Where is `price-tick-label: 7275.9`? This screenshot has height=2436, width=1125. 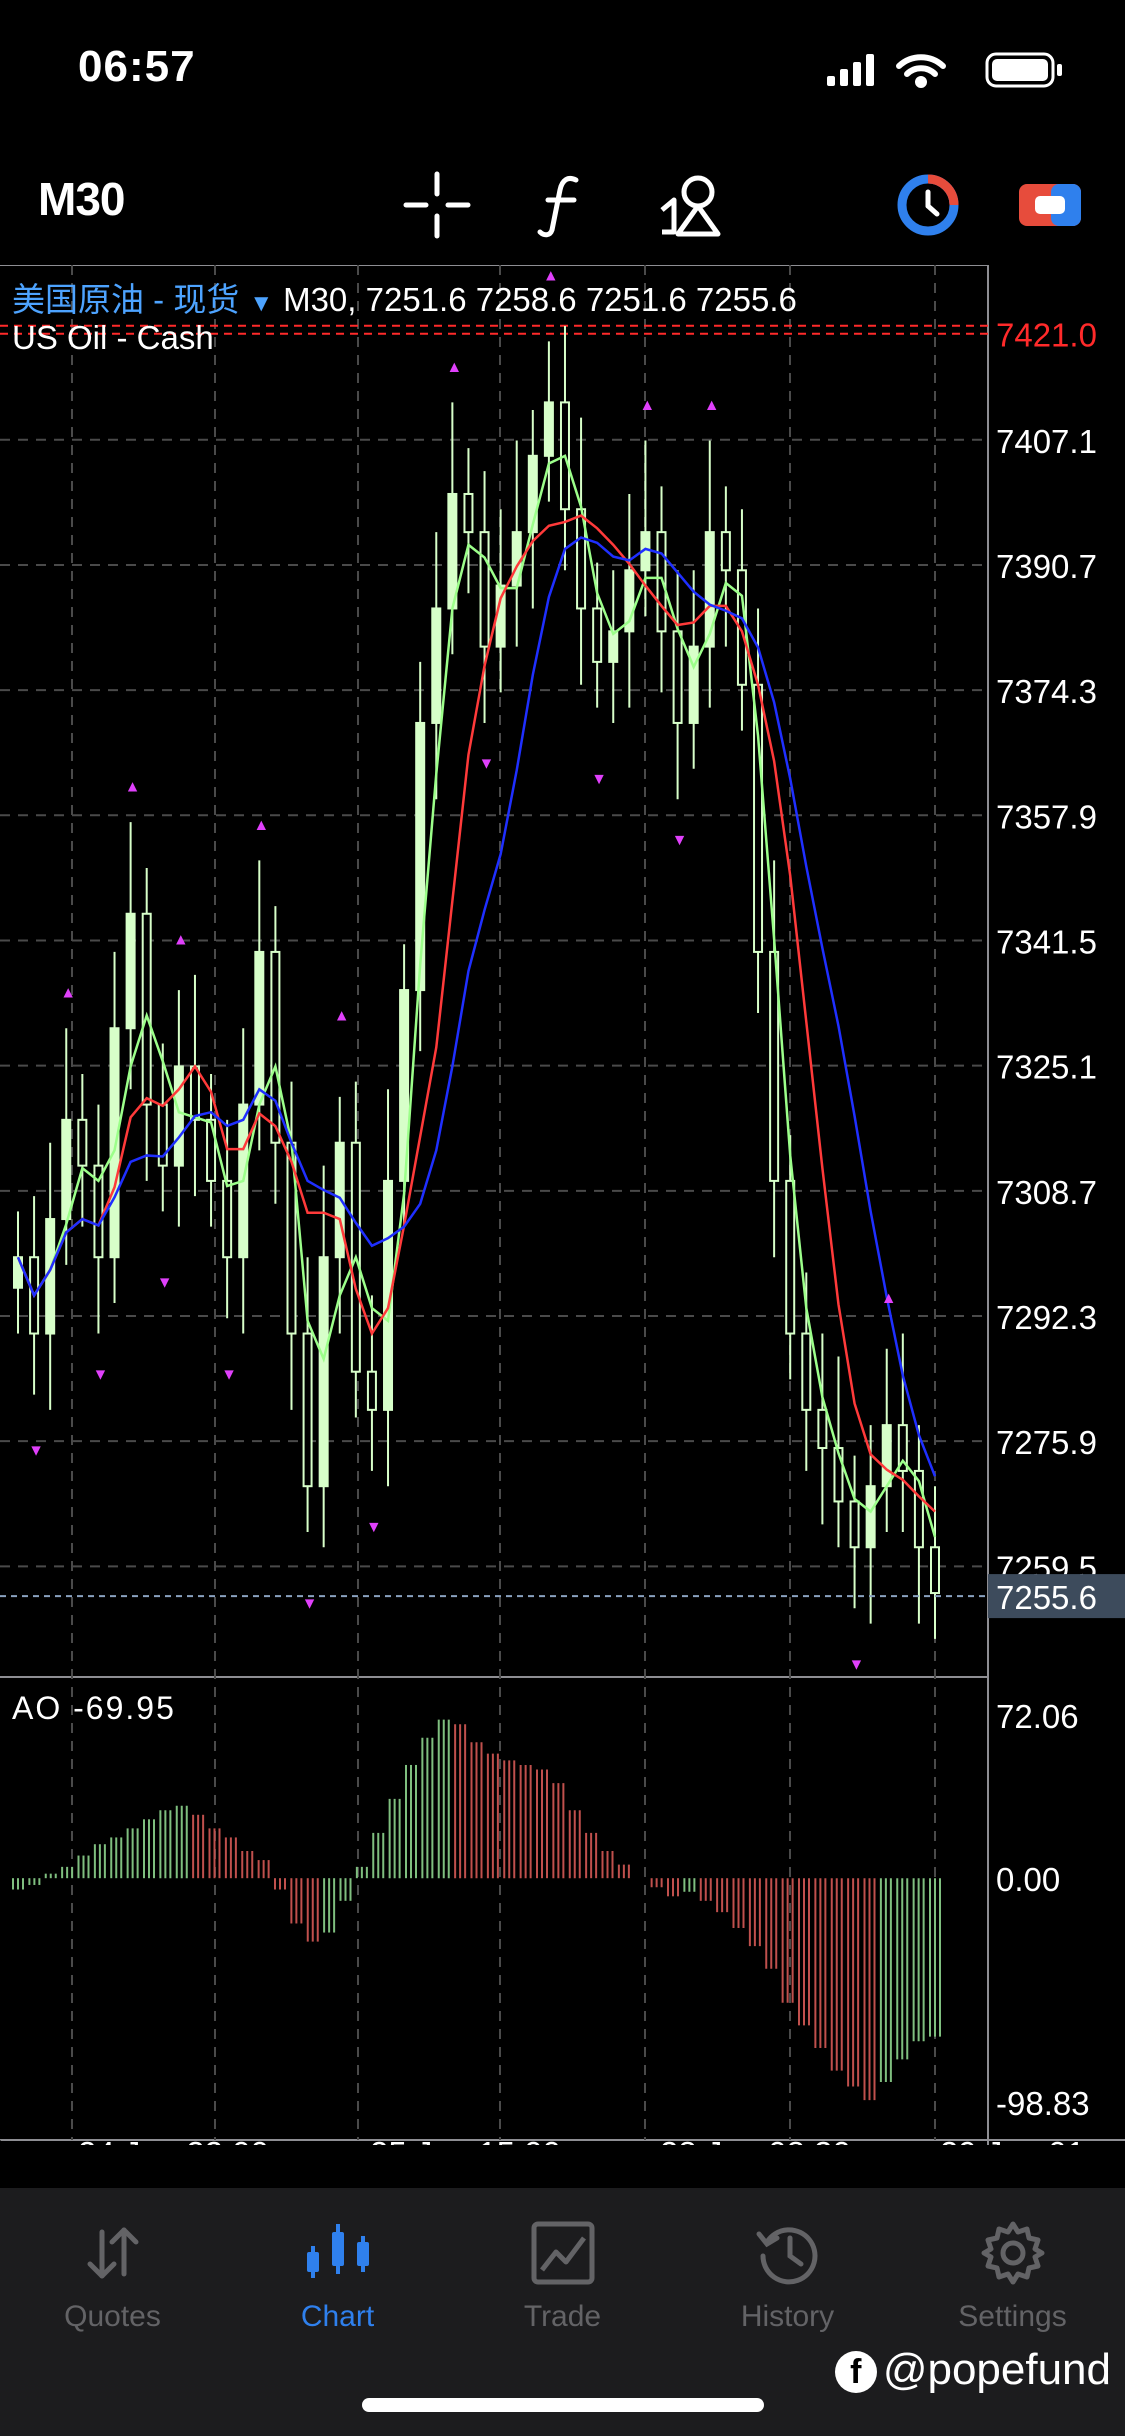 price-tick-label: 7275.9 is located at coordinates (1046, 1442).